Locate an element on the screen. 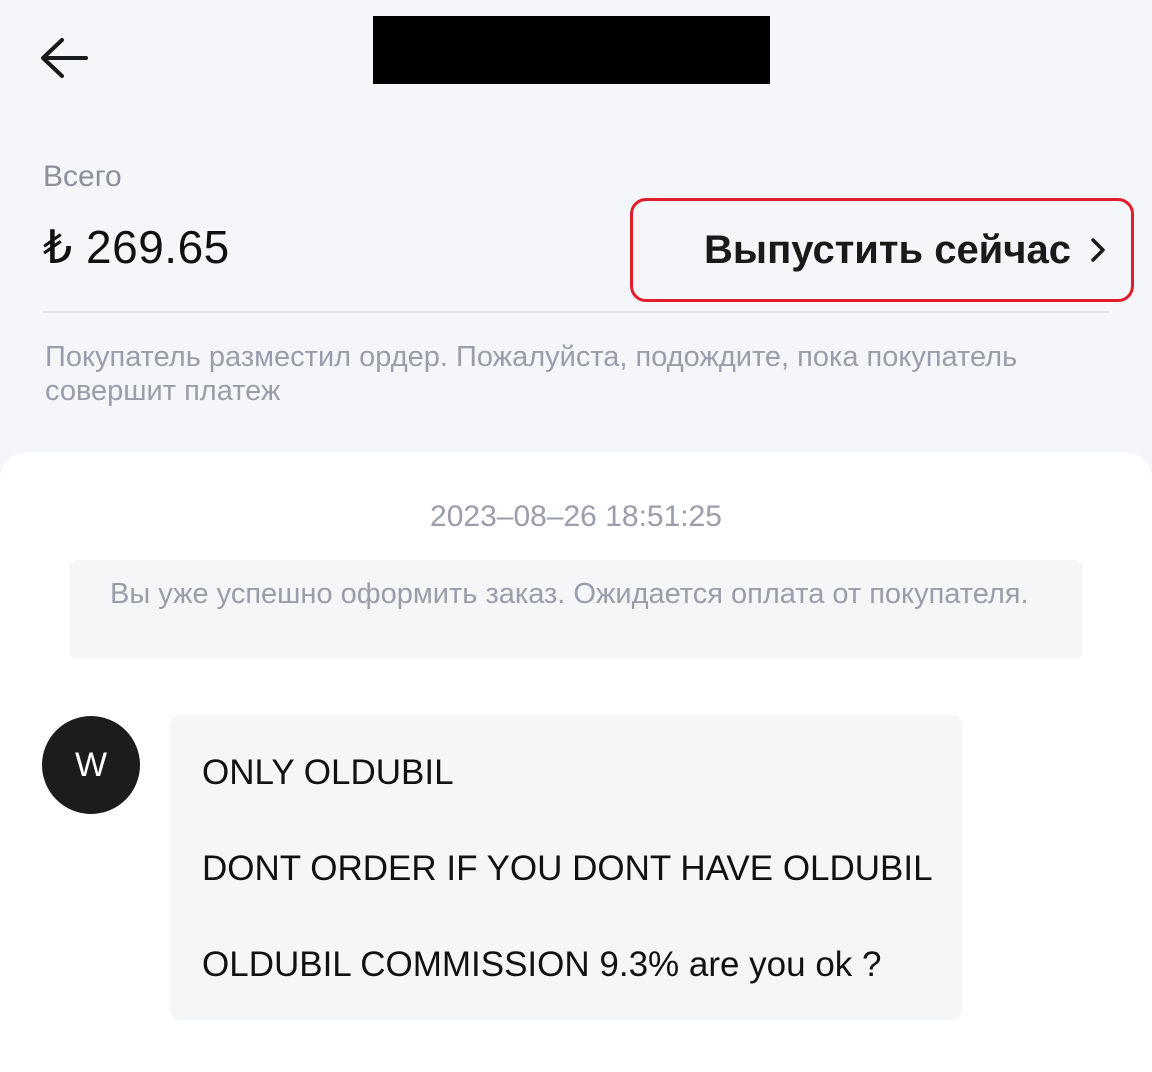 Image resolution: width=1152 pixels, height=1072 pixels. arrow-left-icon is located at coordinates (64, 58).